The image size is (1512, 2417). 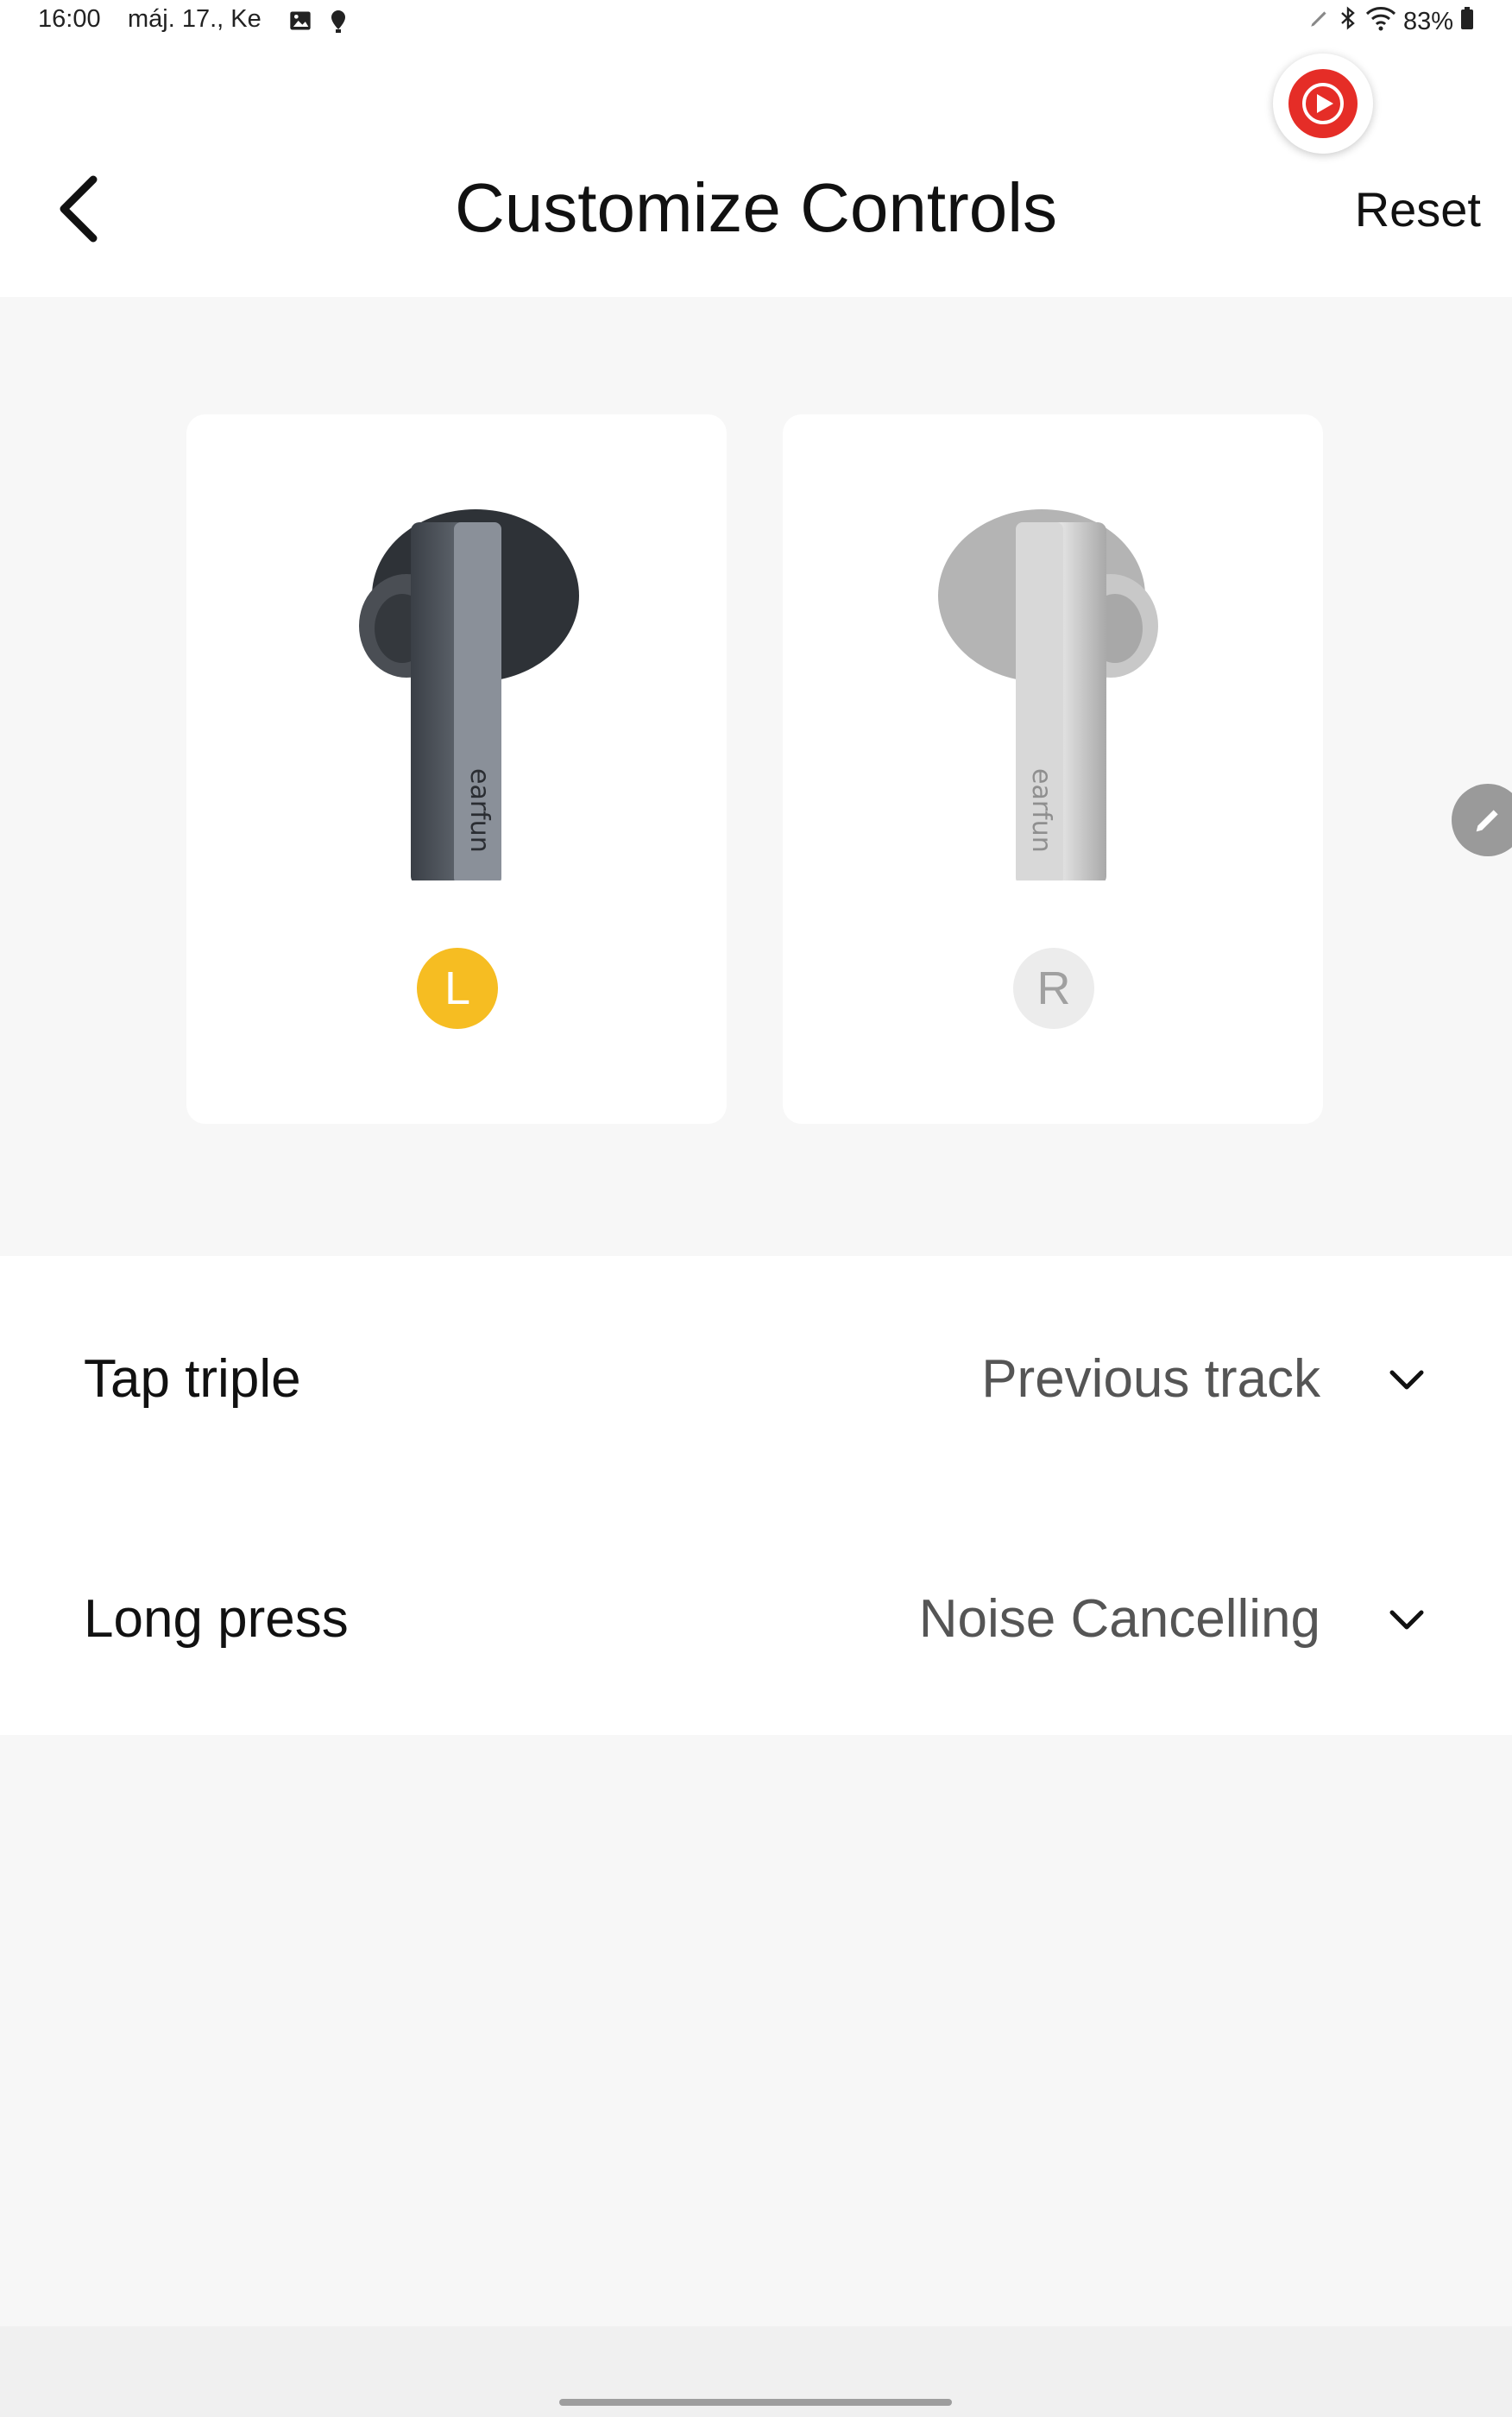 What do you see at coordinates (756, 1378) in the screenshot?
I see `control-row-tap-triple: Tap triple Previous track` at bounding box center [756, 1378].